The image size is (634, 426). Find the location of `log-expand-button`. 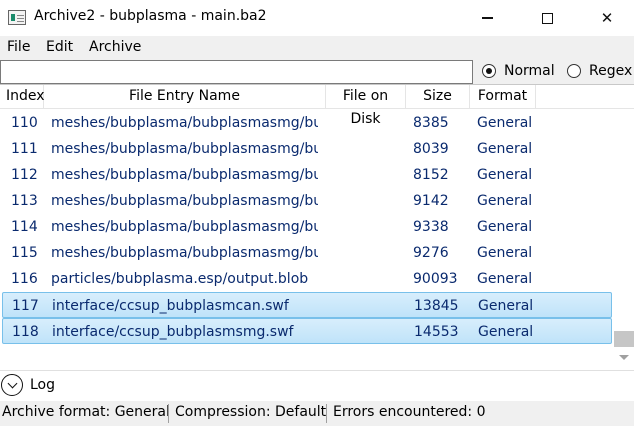

log-expand-button is located at coordinates (12, 385).